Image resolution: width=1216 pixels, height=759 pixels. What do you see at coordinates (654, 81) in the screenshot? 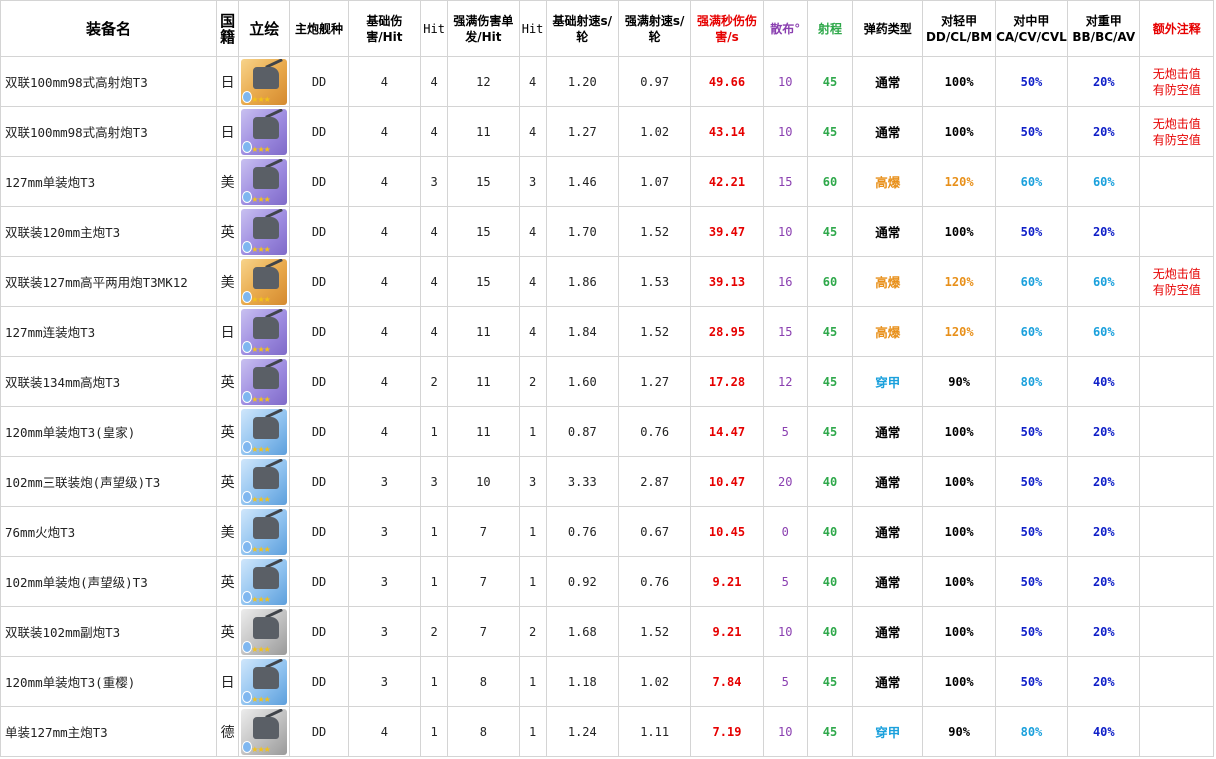
I see `max-rate: 0.97` at bounding box center [654, 81].